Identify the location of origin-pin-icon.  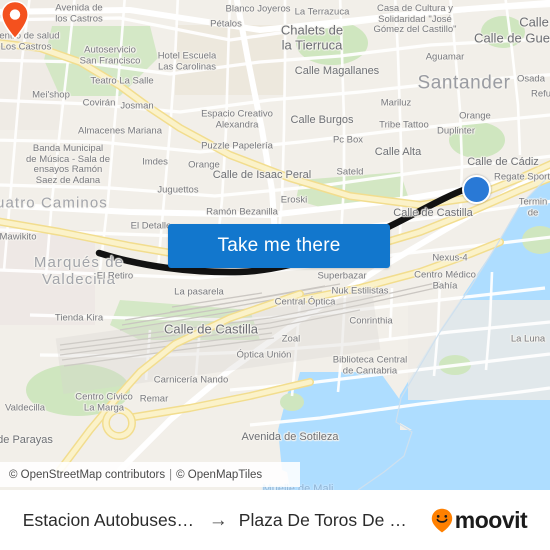
(15, 20).